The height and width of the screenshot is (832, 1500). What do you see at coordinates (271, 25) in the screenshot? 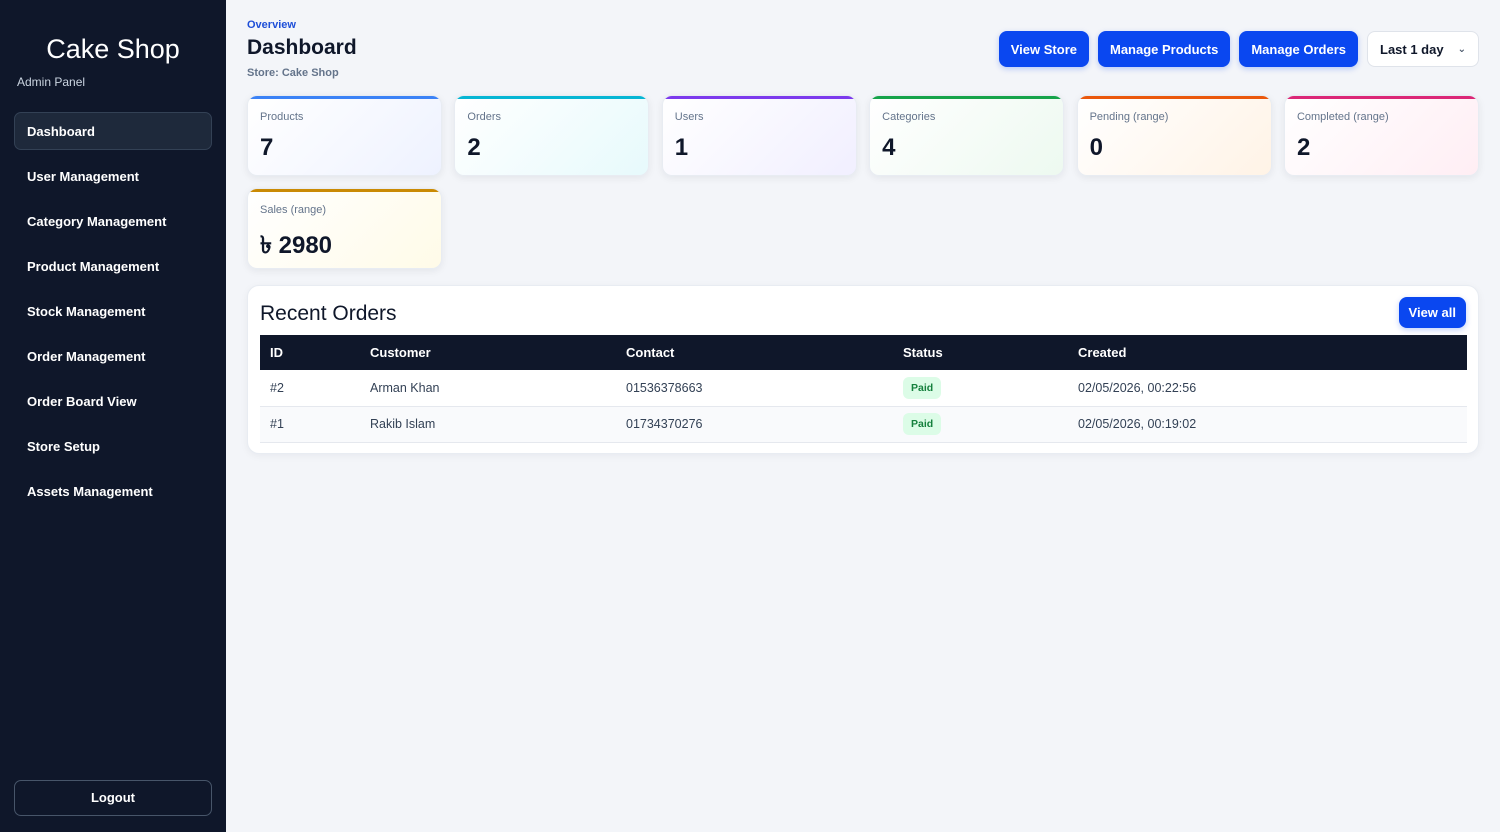
I see `breadcrumb: Overview` at bounding box center [271, 25].